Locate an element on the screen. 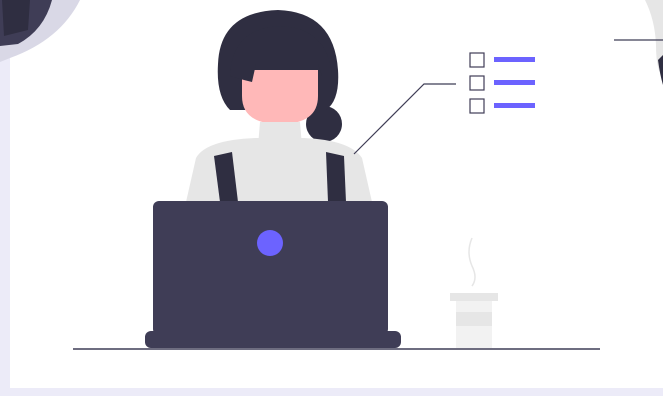  callout-line is located at coordinates (404, 119).